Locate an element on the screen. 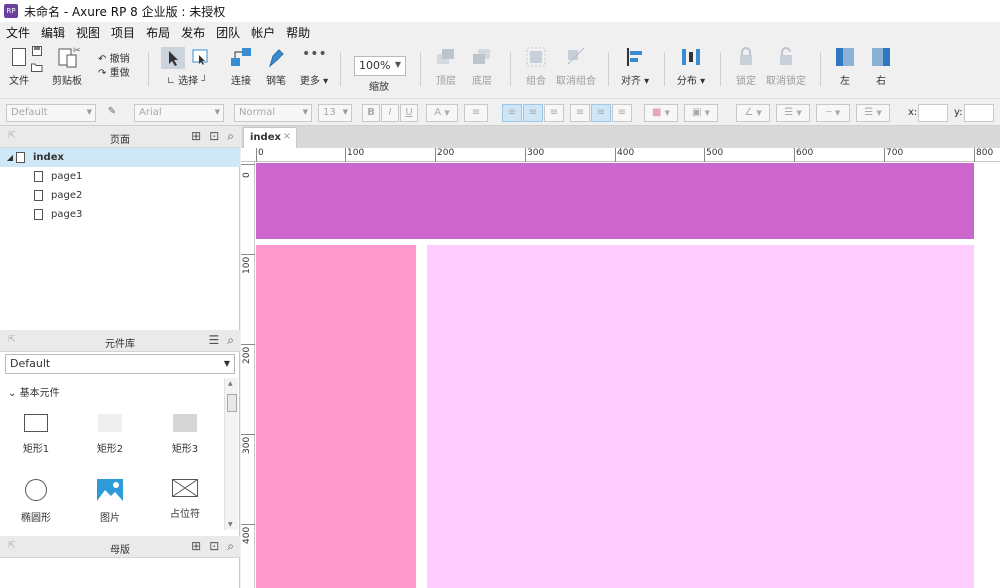 This screenshot has width=1000, height=588. align-center-button: ≡ is located at coordinates (533, 113).